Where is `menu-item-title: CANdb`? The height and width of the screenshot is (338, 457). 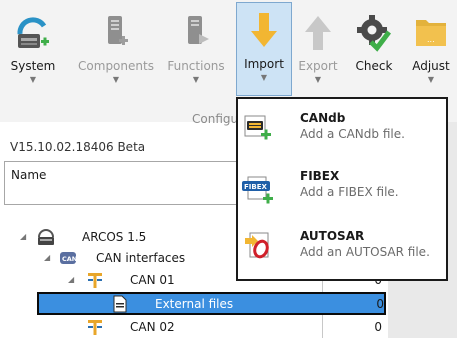 menu-item-title: CANdb is located at coordinates (323, 118).